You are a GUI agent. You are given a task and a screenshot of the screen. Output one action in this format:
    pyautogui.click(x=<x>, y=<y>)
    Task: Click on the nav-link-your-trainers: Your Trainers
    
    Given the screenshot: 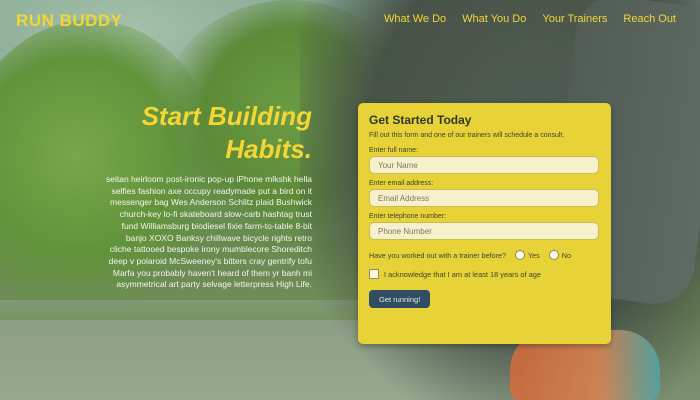 What is the action you would take?
    pyautogui.click(x=574, y=19)
    